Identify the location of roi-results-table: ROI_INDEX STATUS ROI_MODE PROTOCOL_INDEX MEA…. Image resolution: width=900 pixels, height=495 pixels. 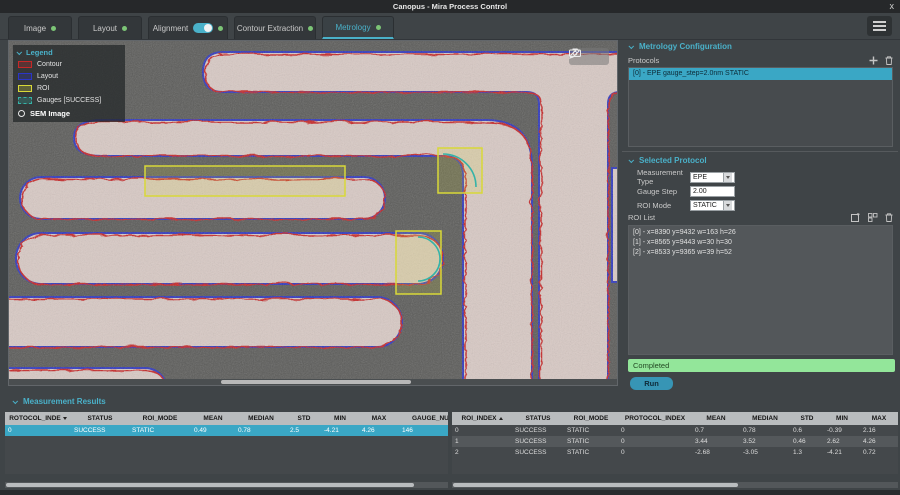
(675, 443).